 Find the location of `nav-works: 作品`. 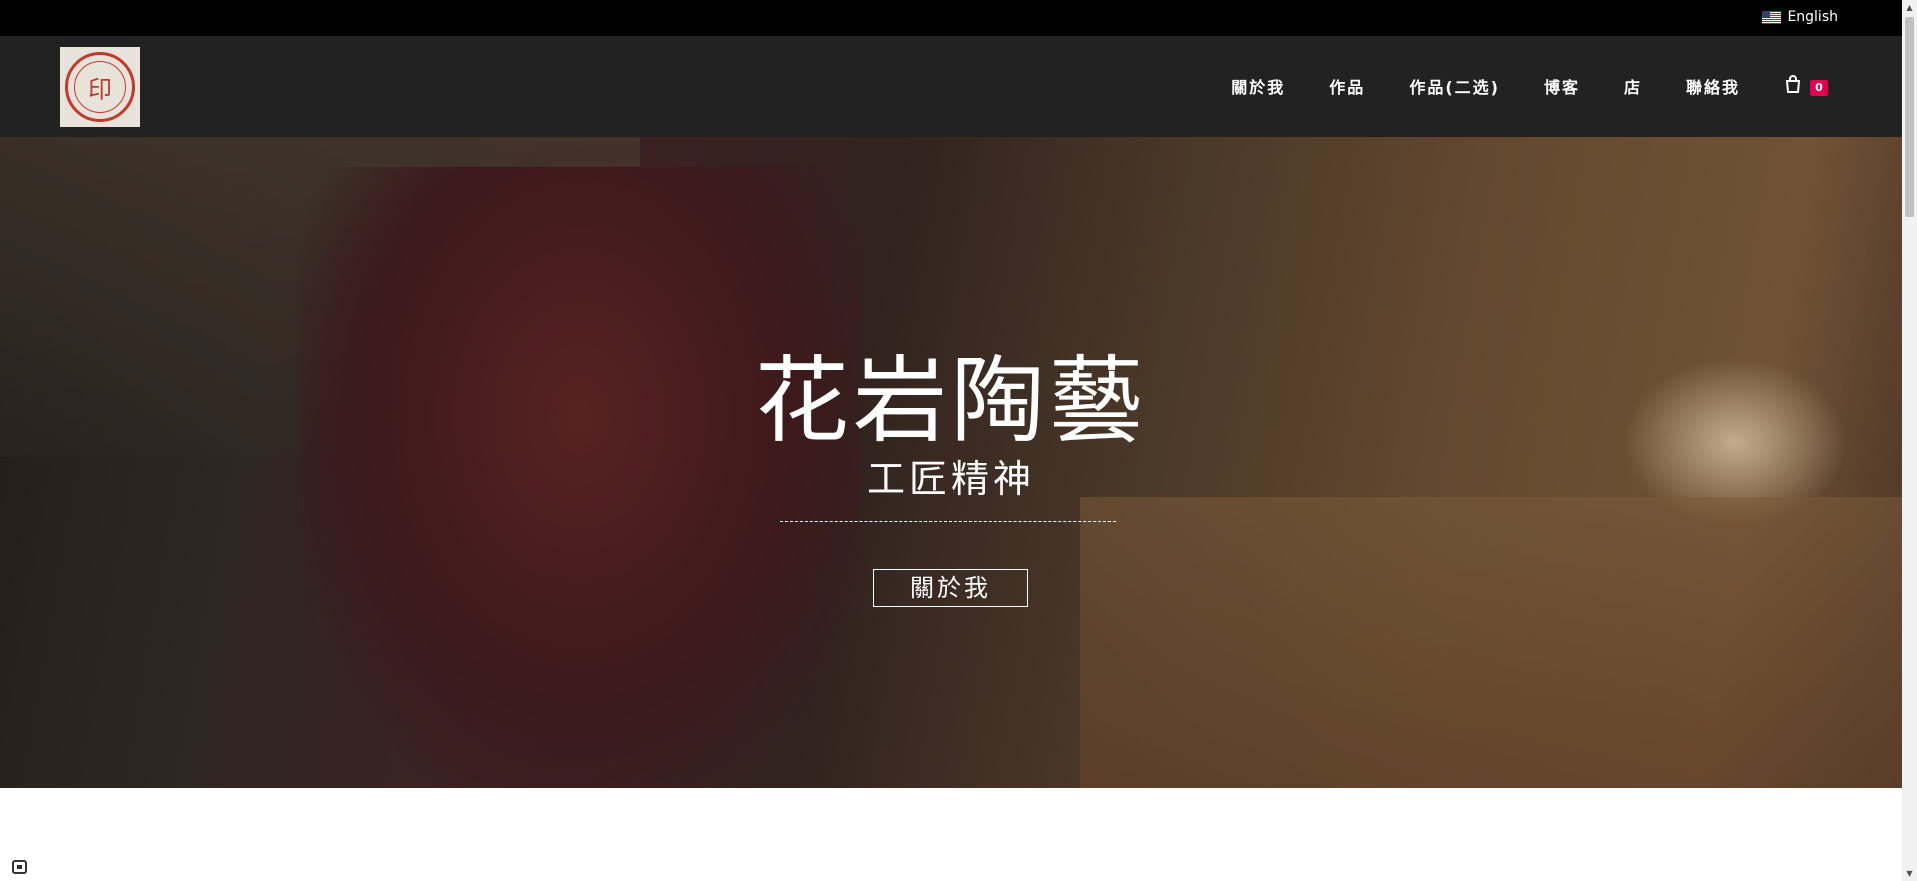

nav-works: 作品 is located at coordinates (1347, 86).